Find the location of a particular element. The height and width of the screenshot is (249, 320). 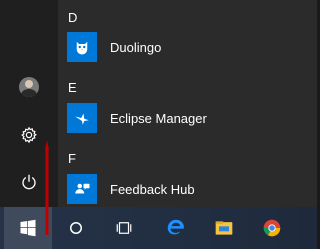

duolingo-owl-icon is located at coordinates (82, 48).